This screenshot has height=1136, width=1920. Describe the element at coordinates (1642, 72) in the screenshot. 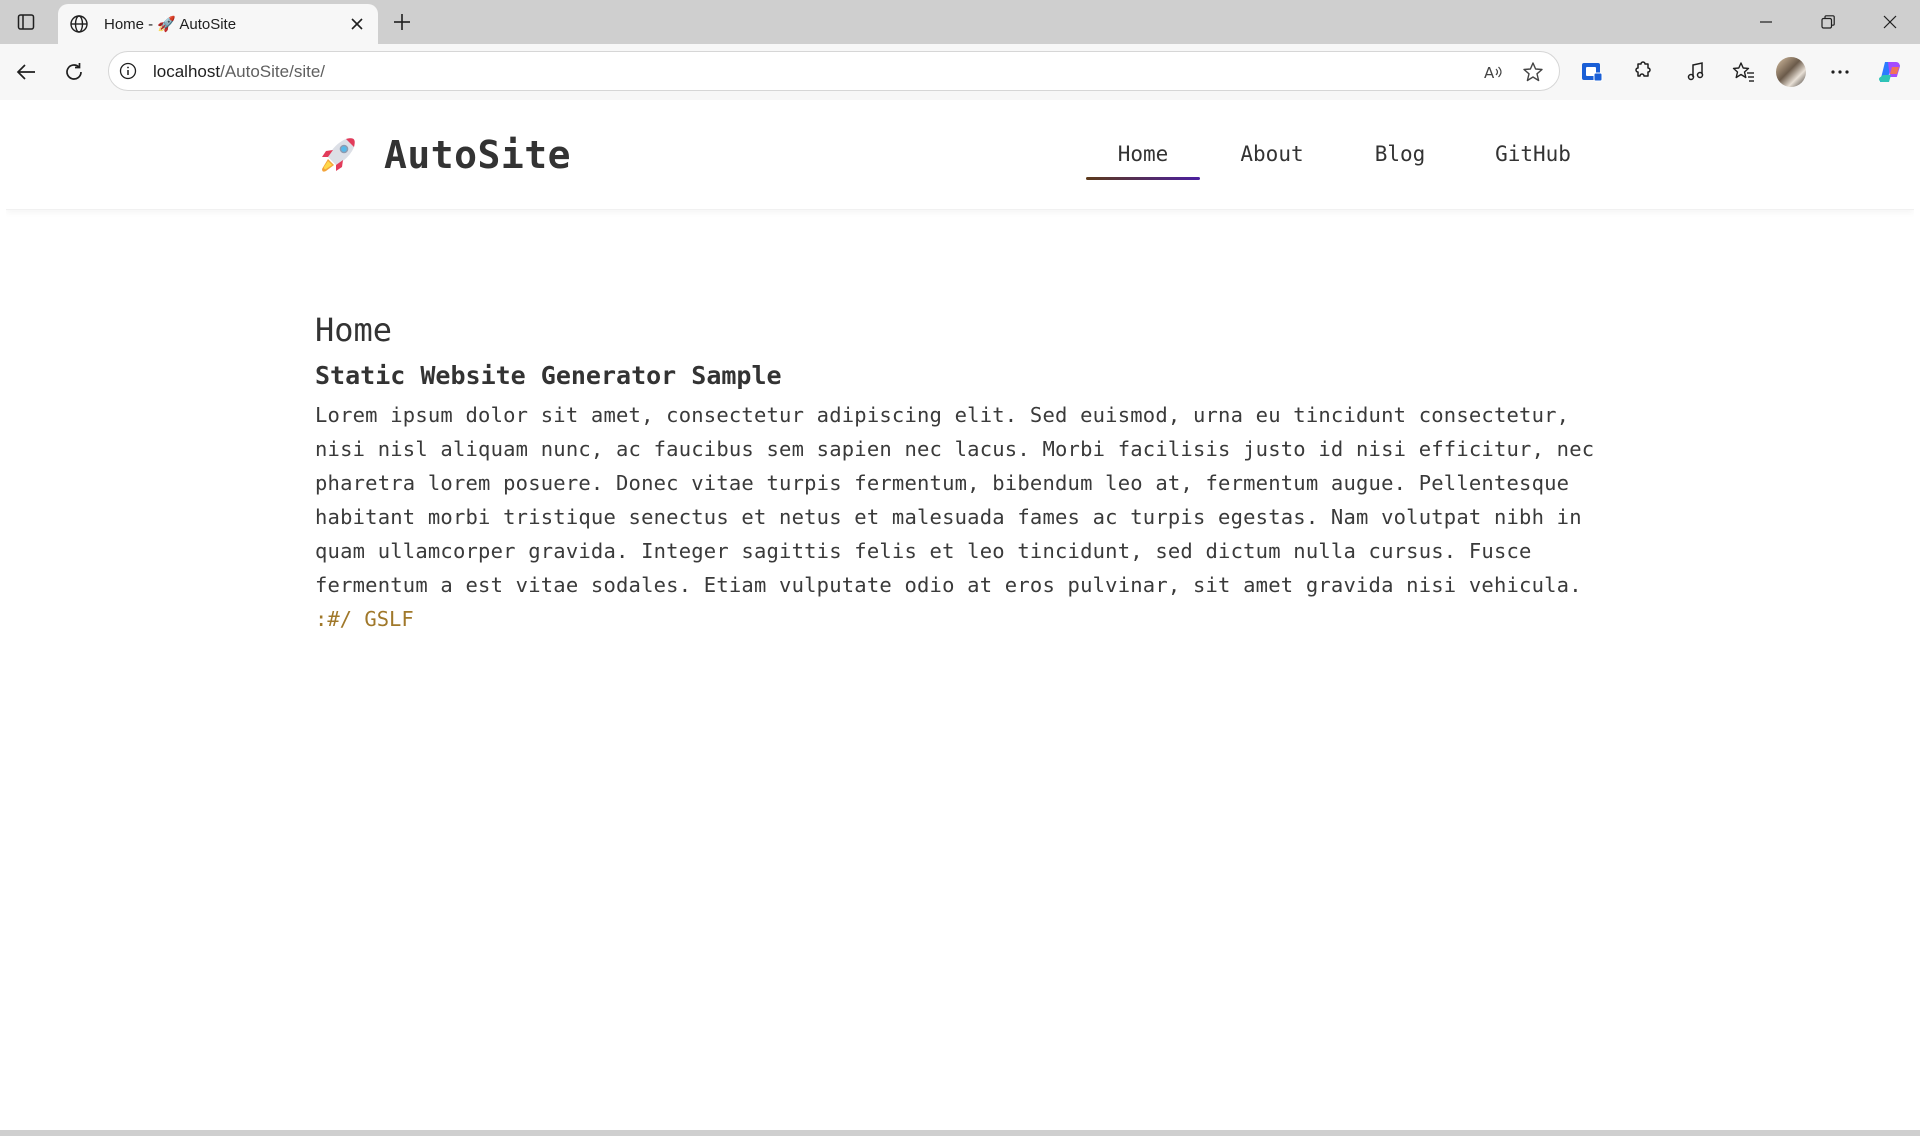

I see `puzzle-icon` at that location.